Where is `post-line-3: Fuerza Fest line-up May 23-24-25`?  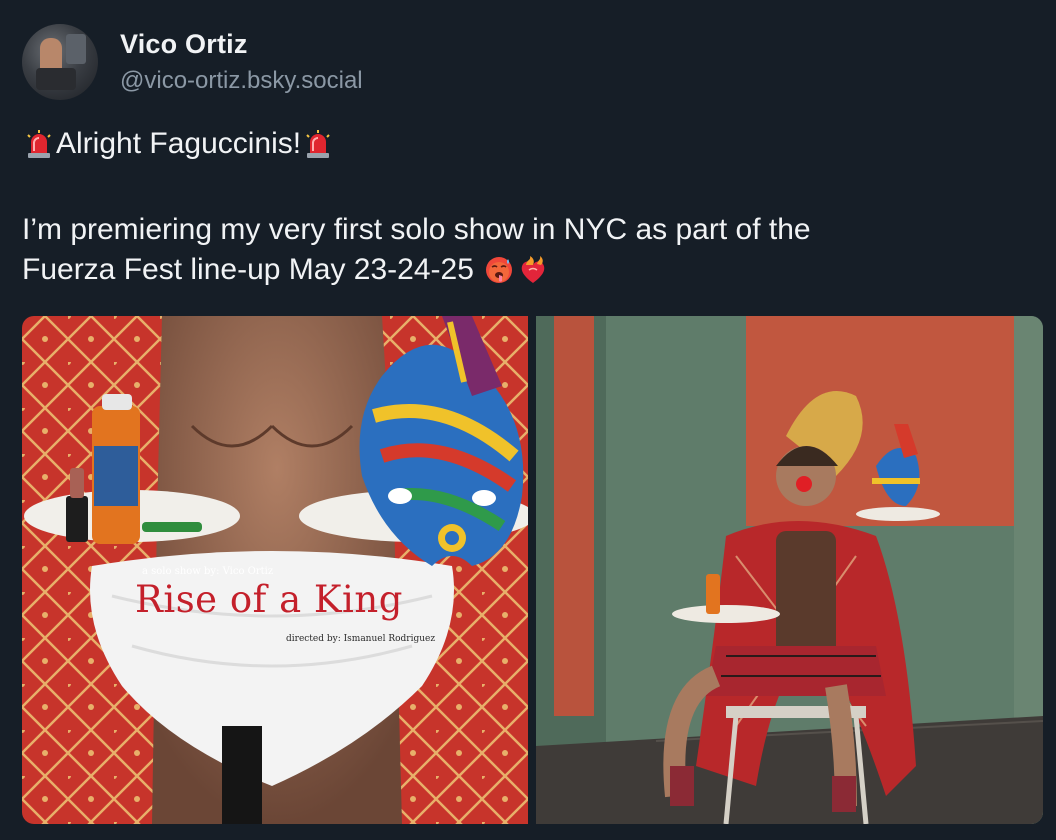 post-line-3: Fuerza Fest line-up May 23-24-25 is located at coordinates (248, 269).